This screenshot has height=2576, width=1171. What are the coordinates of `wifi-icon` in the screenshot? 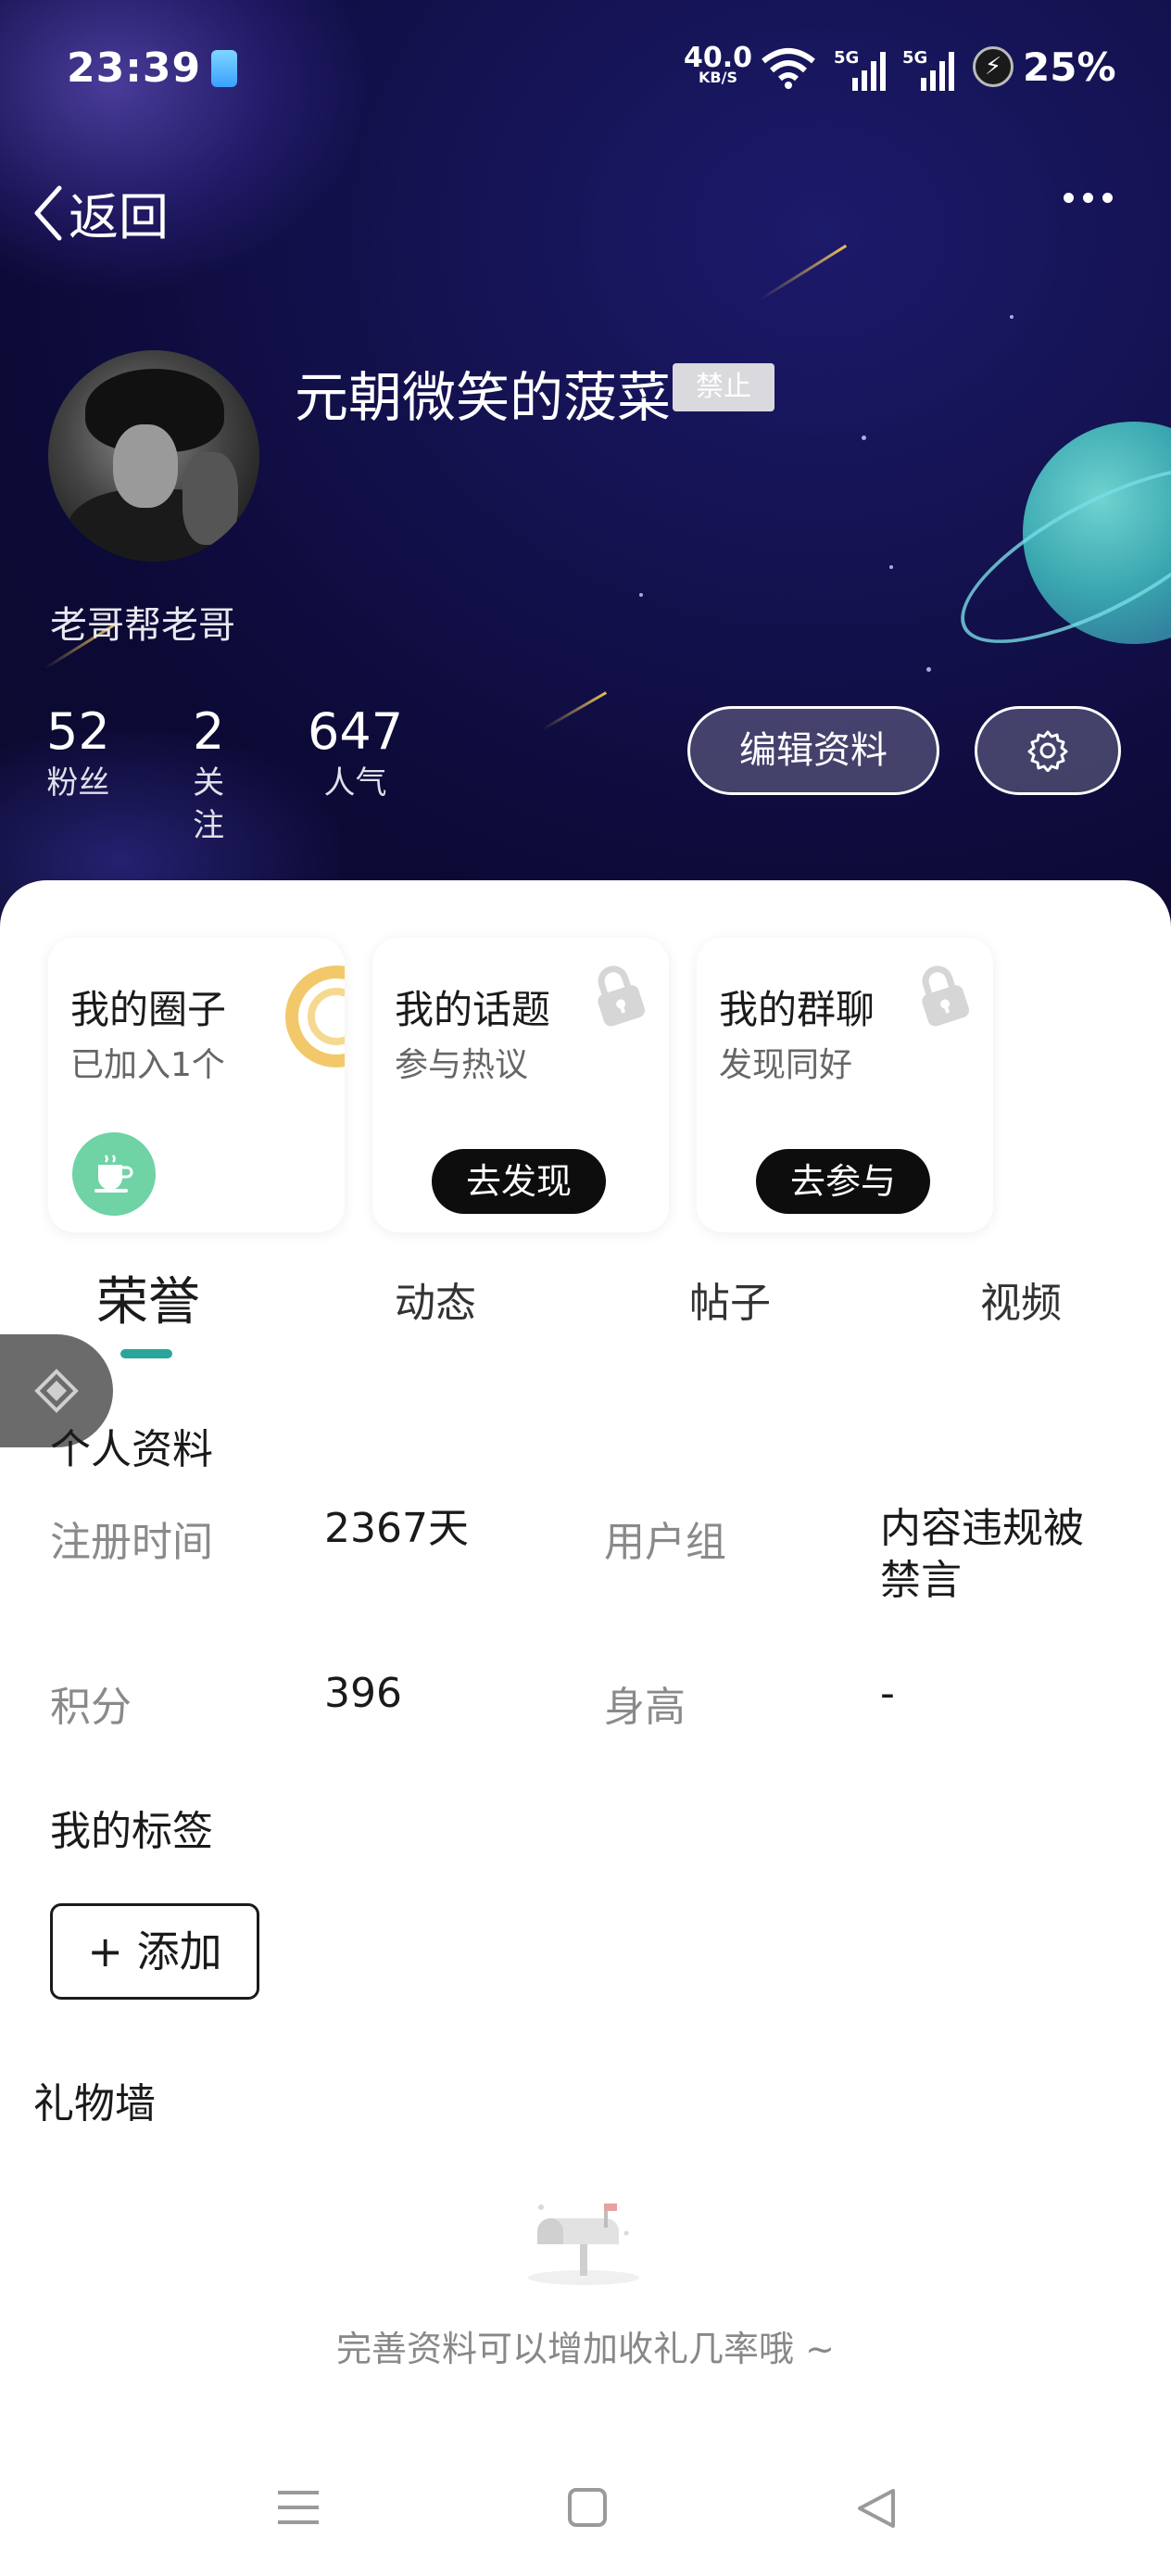 It's located at (789, 68).